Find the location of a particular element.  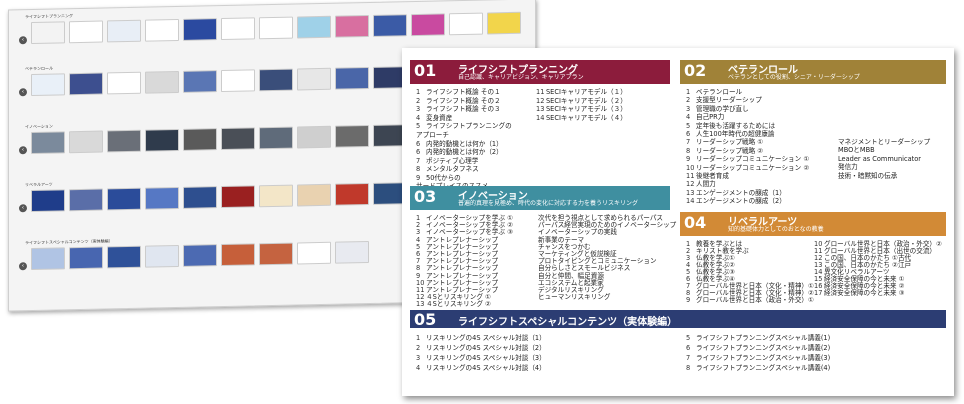

list-item: 11 SECIキャリアモデル（１） is located at coordinates (581, 92).